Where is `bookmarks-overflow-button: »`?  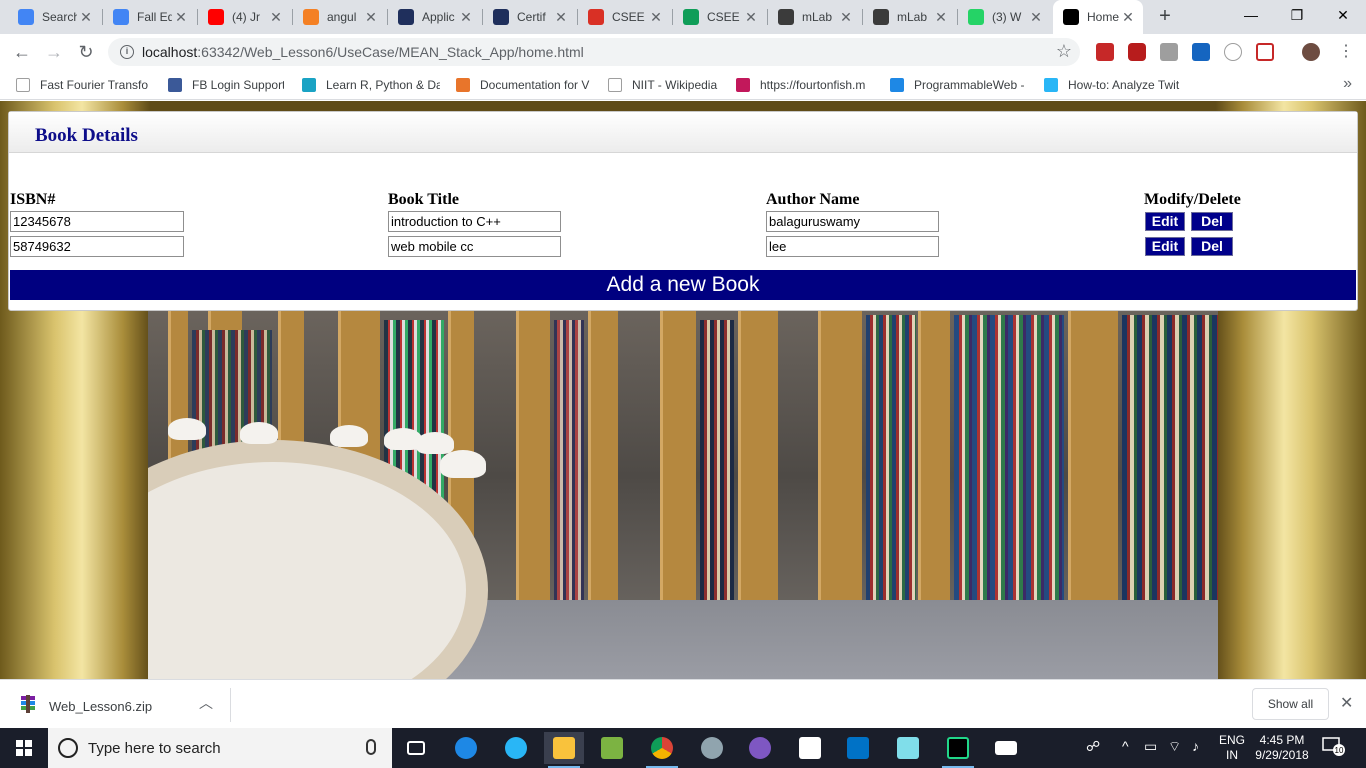 bookmarks-overflow-button: » is located at coordinates (1347, 84).